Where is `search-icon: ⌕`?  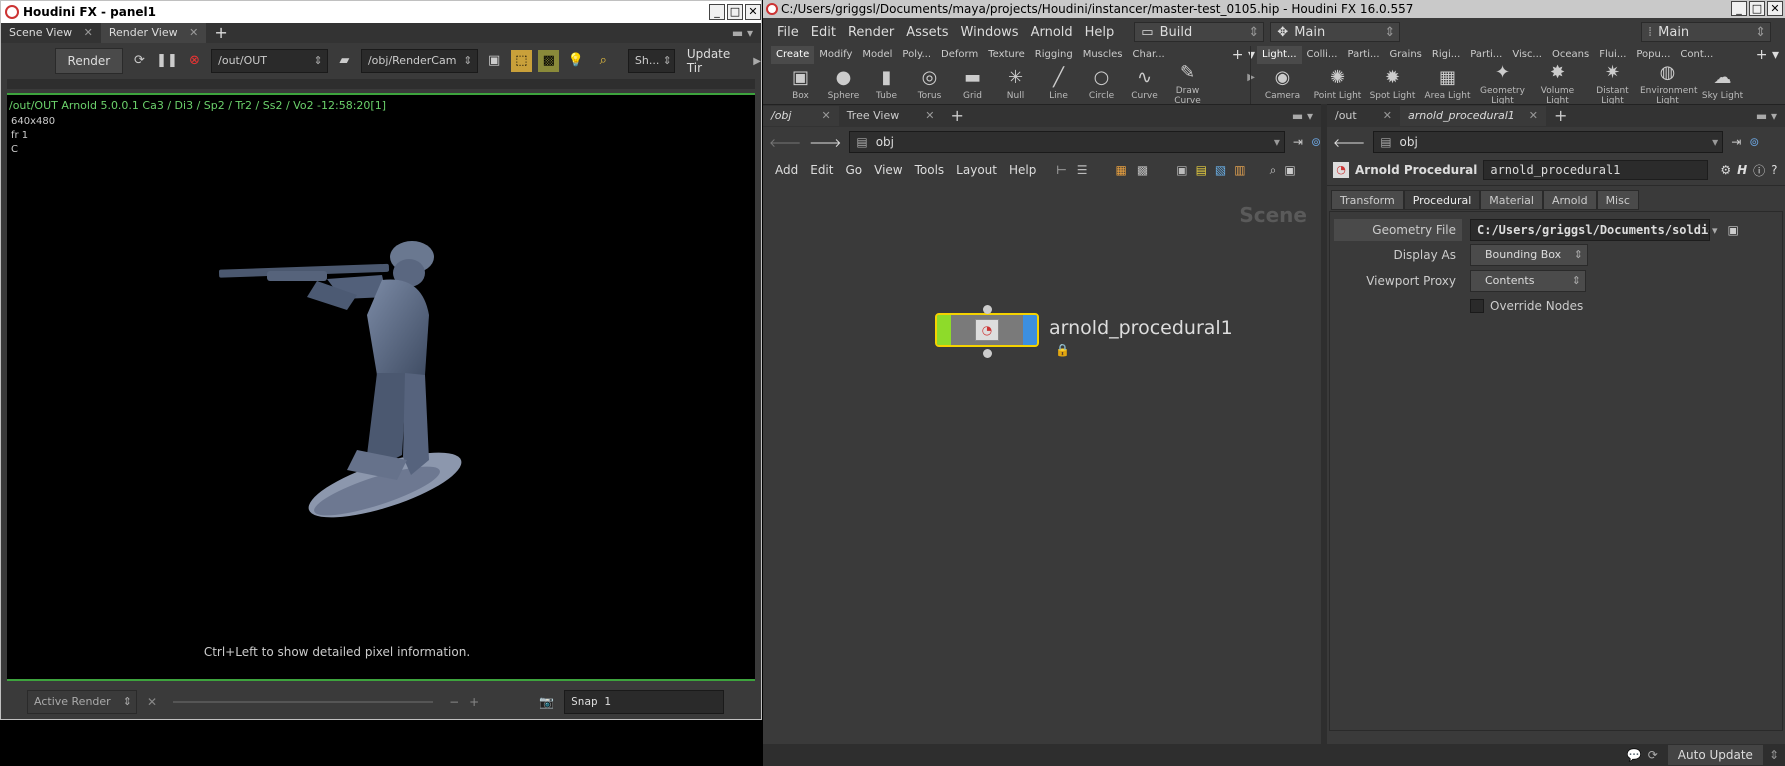 search-icon: ⌕ is located at coordinates (1273, 170).